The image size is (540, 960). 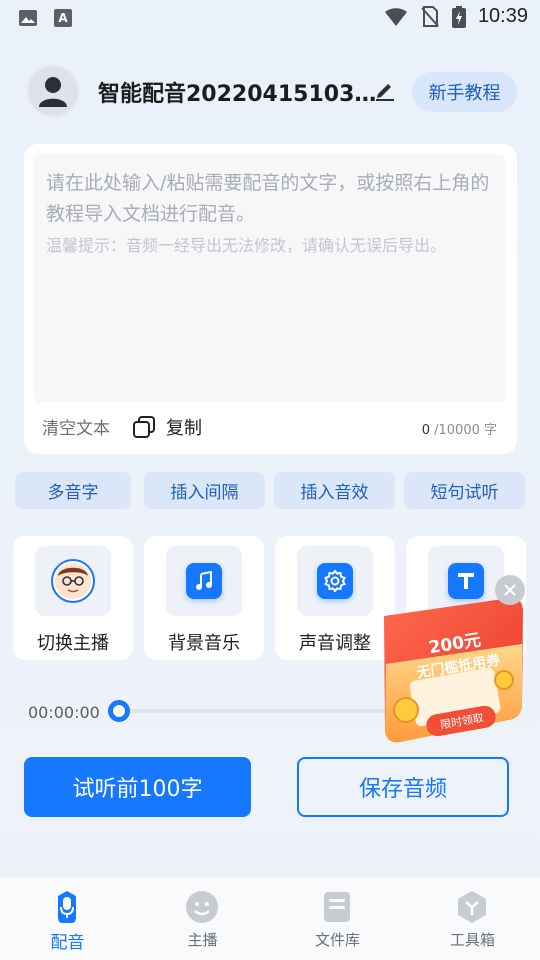 What do you see at coordinates (425, 430) in the screenshot?
I see `char-count: 0` at bounding box center [425, 430].